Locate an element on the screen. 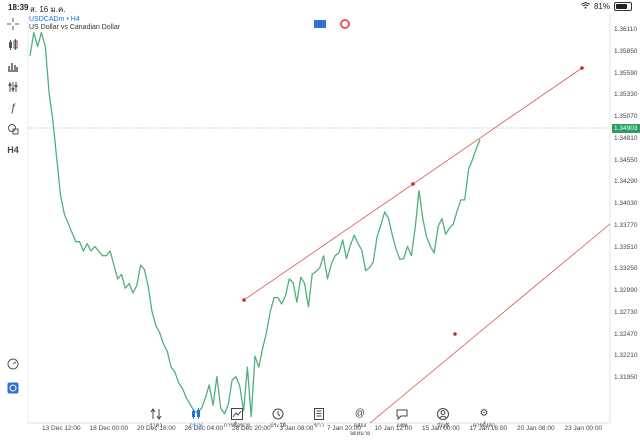  nav-label: ราคา is located at coordinates (156, 426).